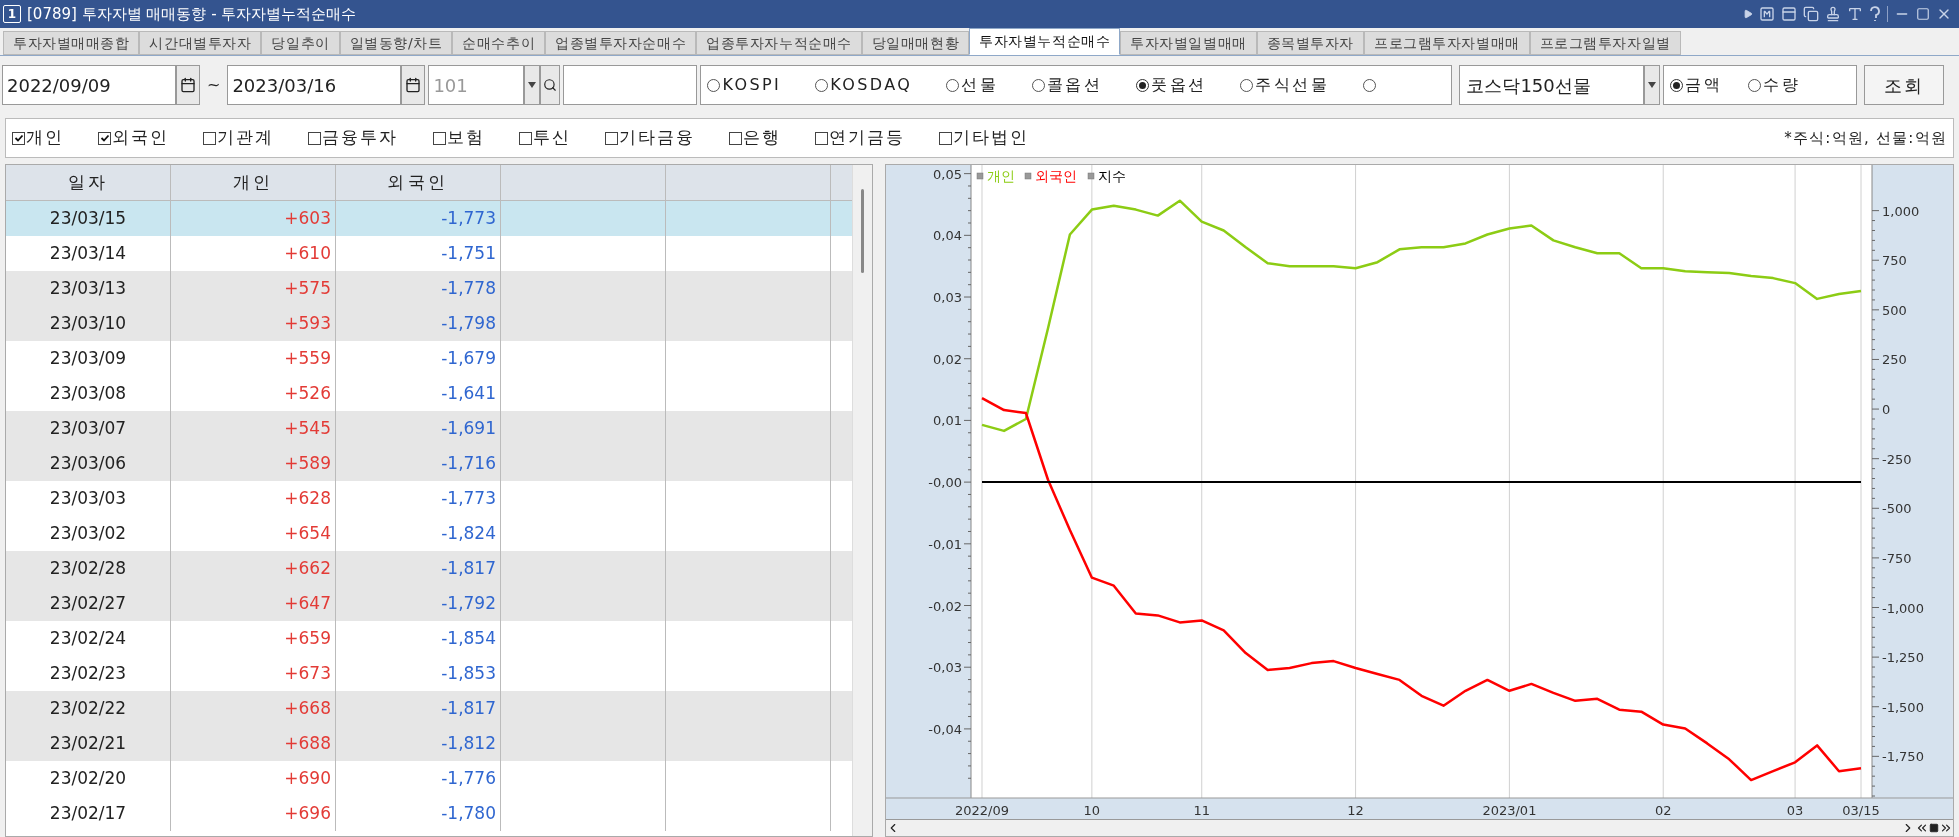 The width and height of the screenshot is (1959, 837). I want to click on tab: 프로그램투자자별매매, so click(1447, 43).